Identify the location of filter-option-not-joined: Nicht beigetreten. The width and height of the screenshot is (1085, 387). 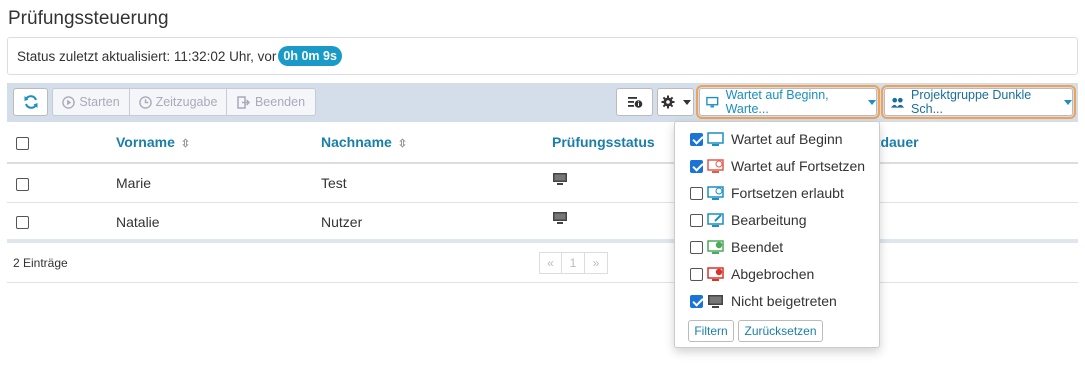
(763, 301).